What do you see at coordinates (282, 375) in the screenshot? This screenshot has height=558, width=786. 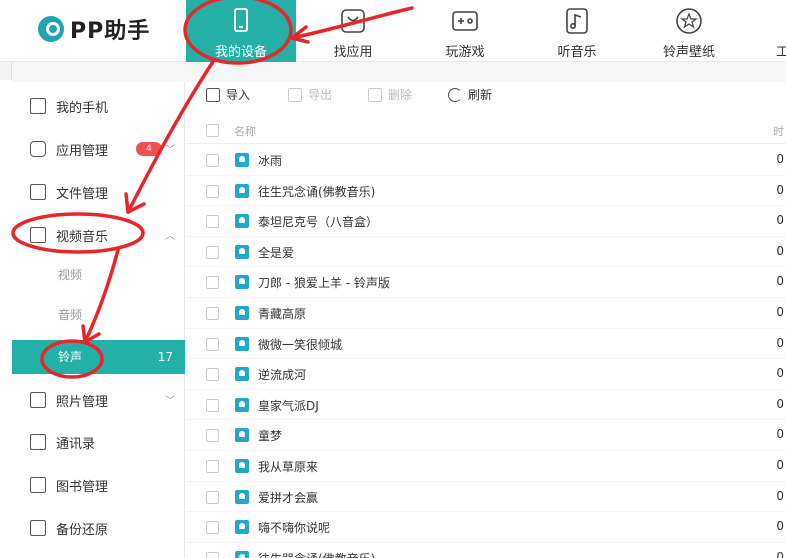 I see `ringtone-name: 逆流成河` at bounding box center [282, 375].